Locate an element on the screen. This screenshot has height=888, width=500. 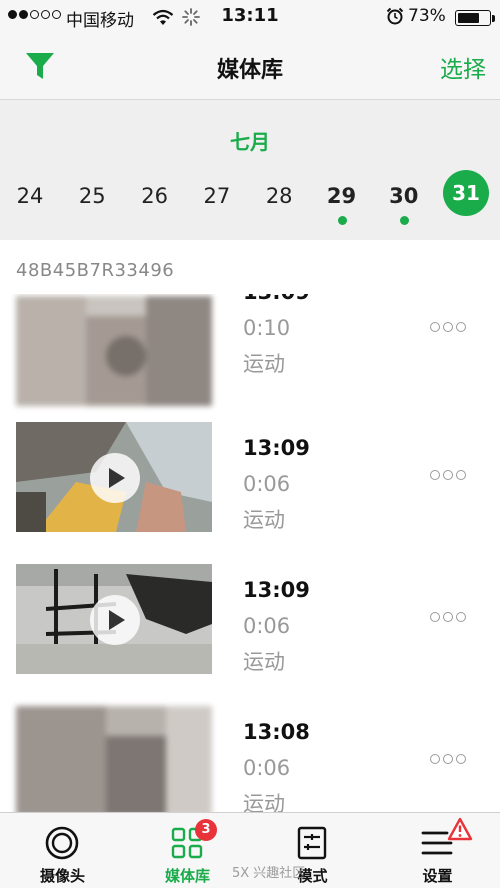
day-number: 30 is located at coordinates (404, 196).